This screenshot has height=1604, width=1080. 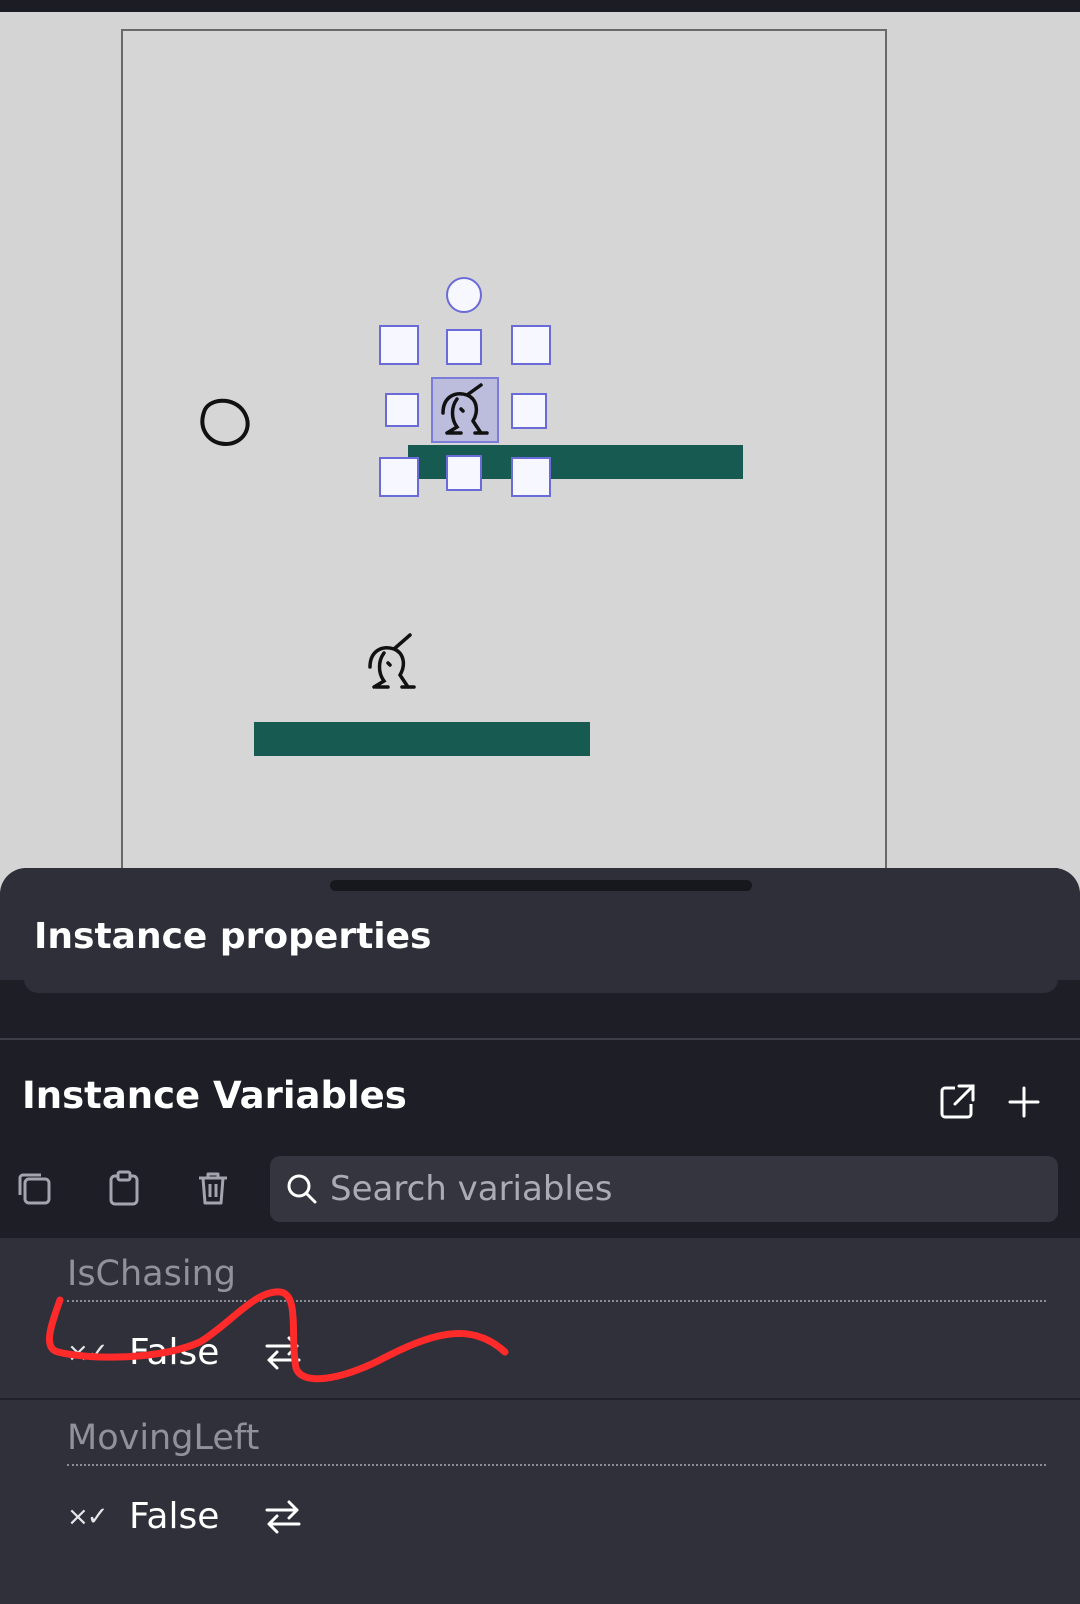 I want to click on sheet-title: Instance properties, so click(x=233, y=936).